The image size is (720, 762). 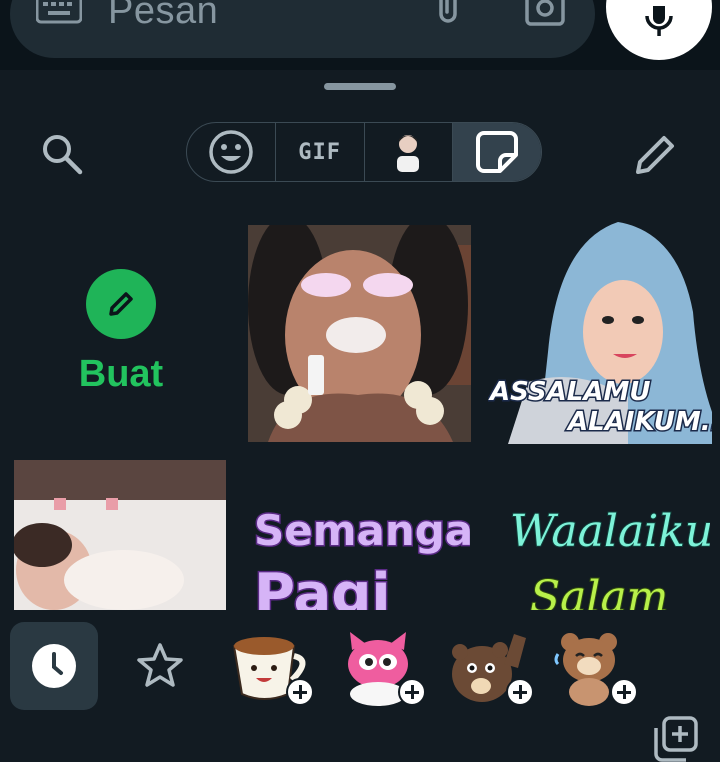 I want to click on sticker-text-line1: Waalaikum, so click(x=610, y=531).